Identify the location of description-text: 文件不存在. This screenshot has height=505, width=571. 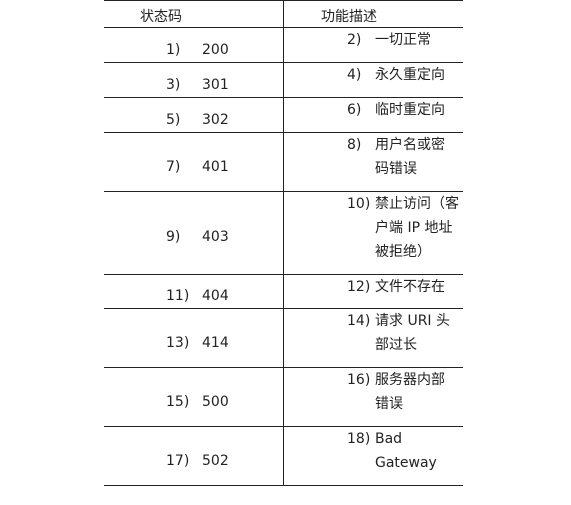
(410, 287).